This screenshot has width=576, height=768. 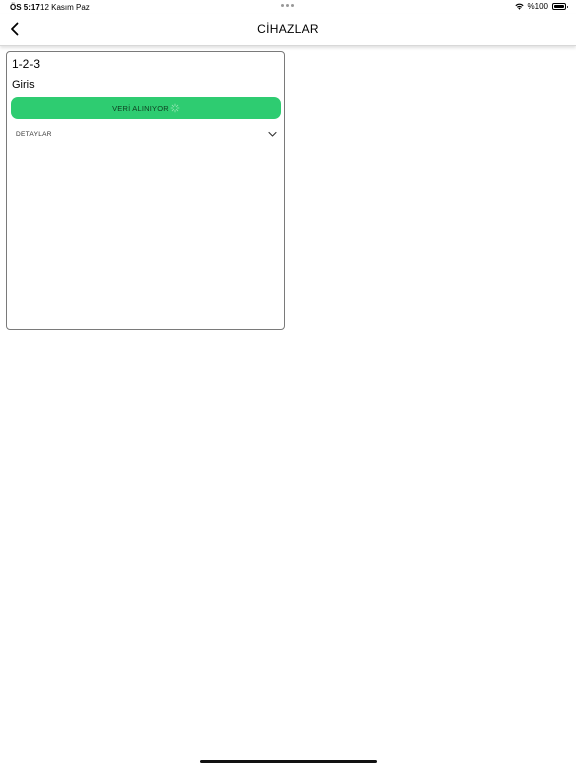 I want to click on status-right: %100, so click(x=541, y=6).